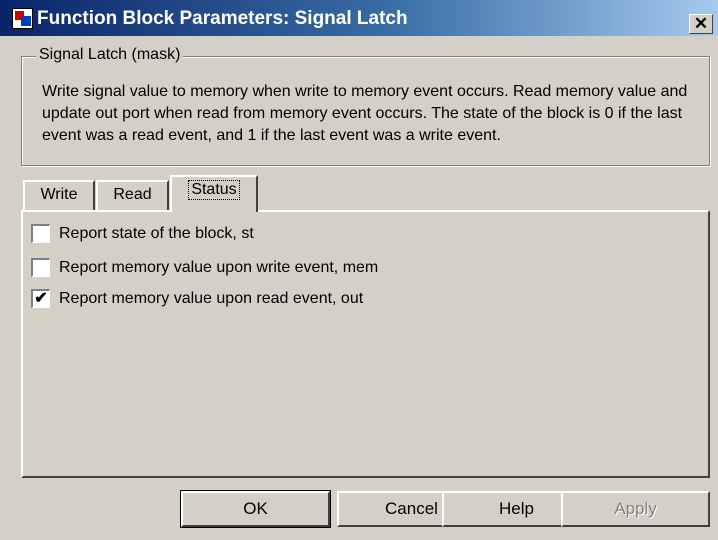 This screenshot has height=540, width=718. I want to click on check-mark-icon: ✔, so click(41, 298).